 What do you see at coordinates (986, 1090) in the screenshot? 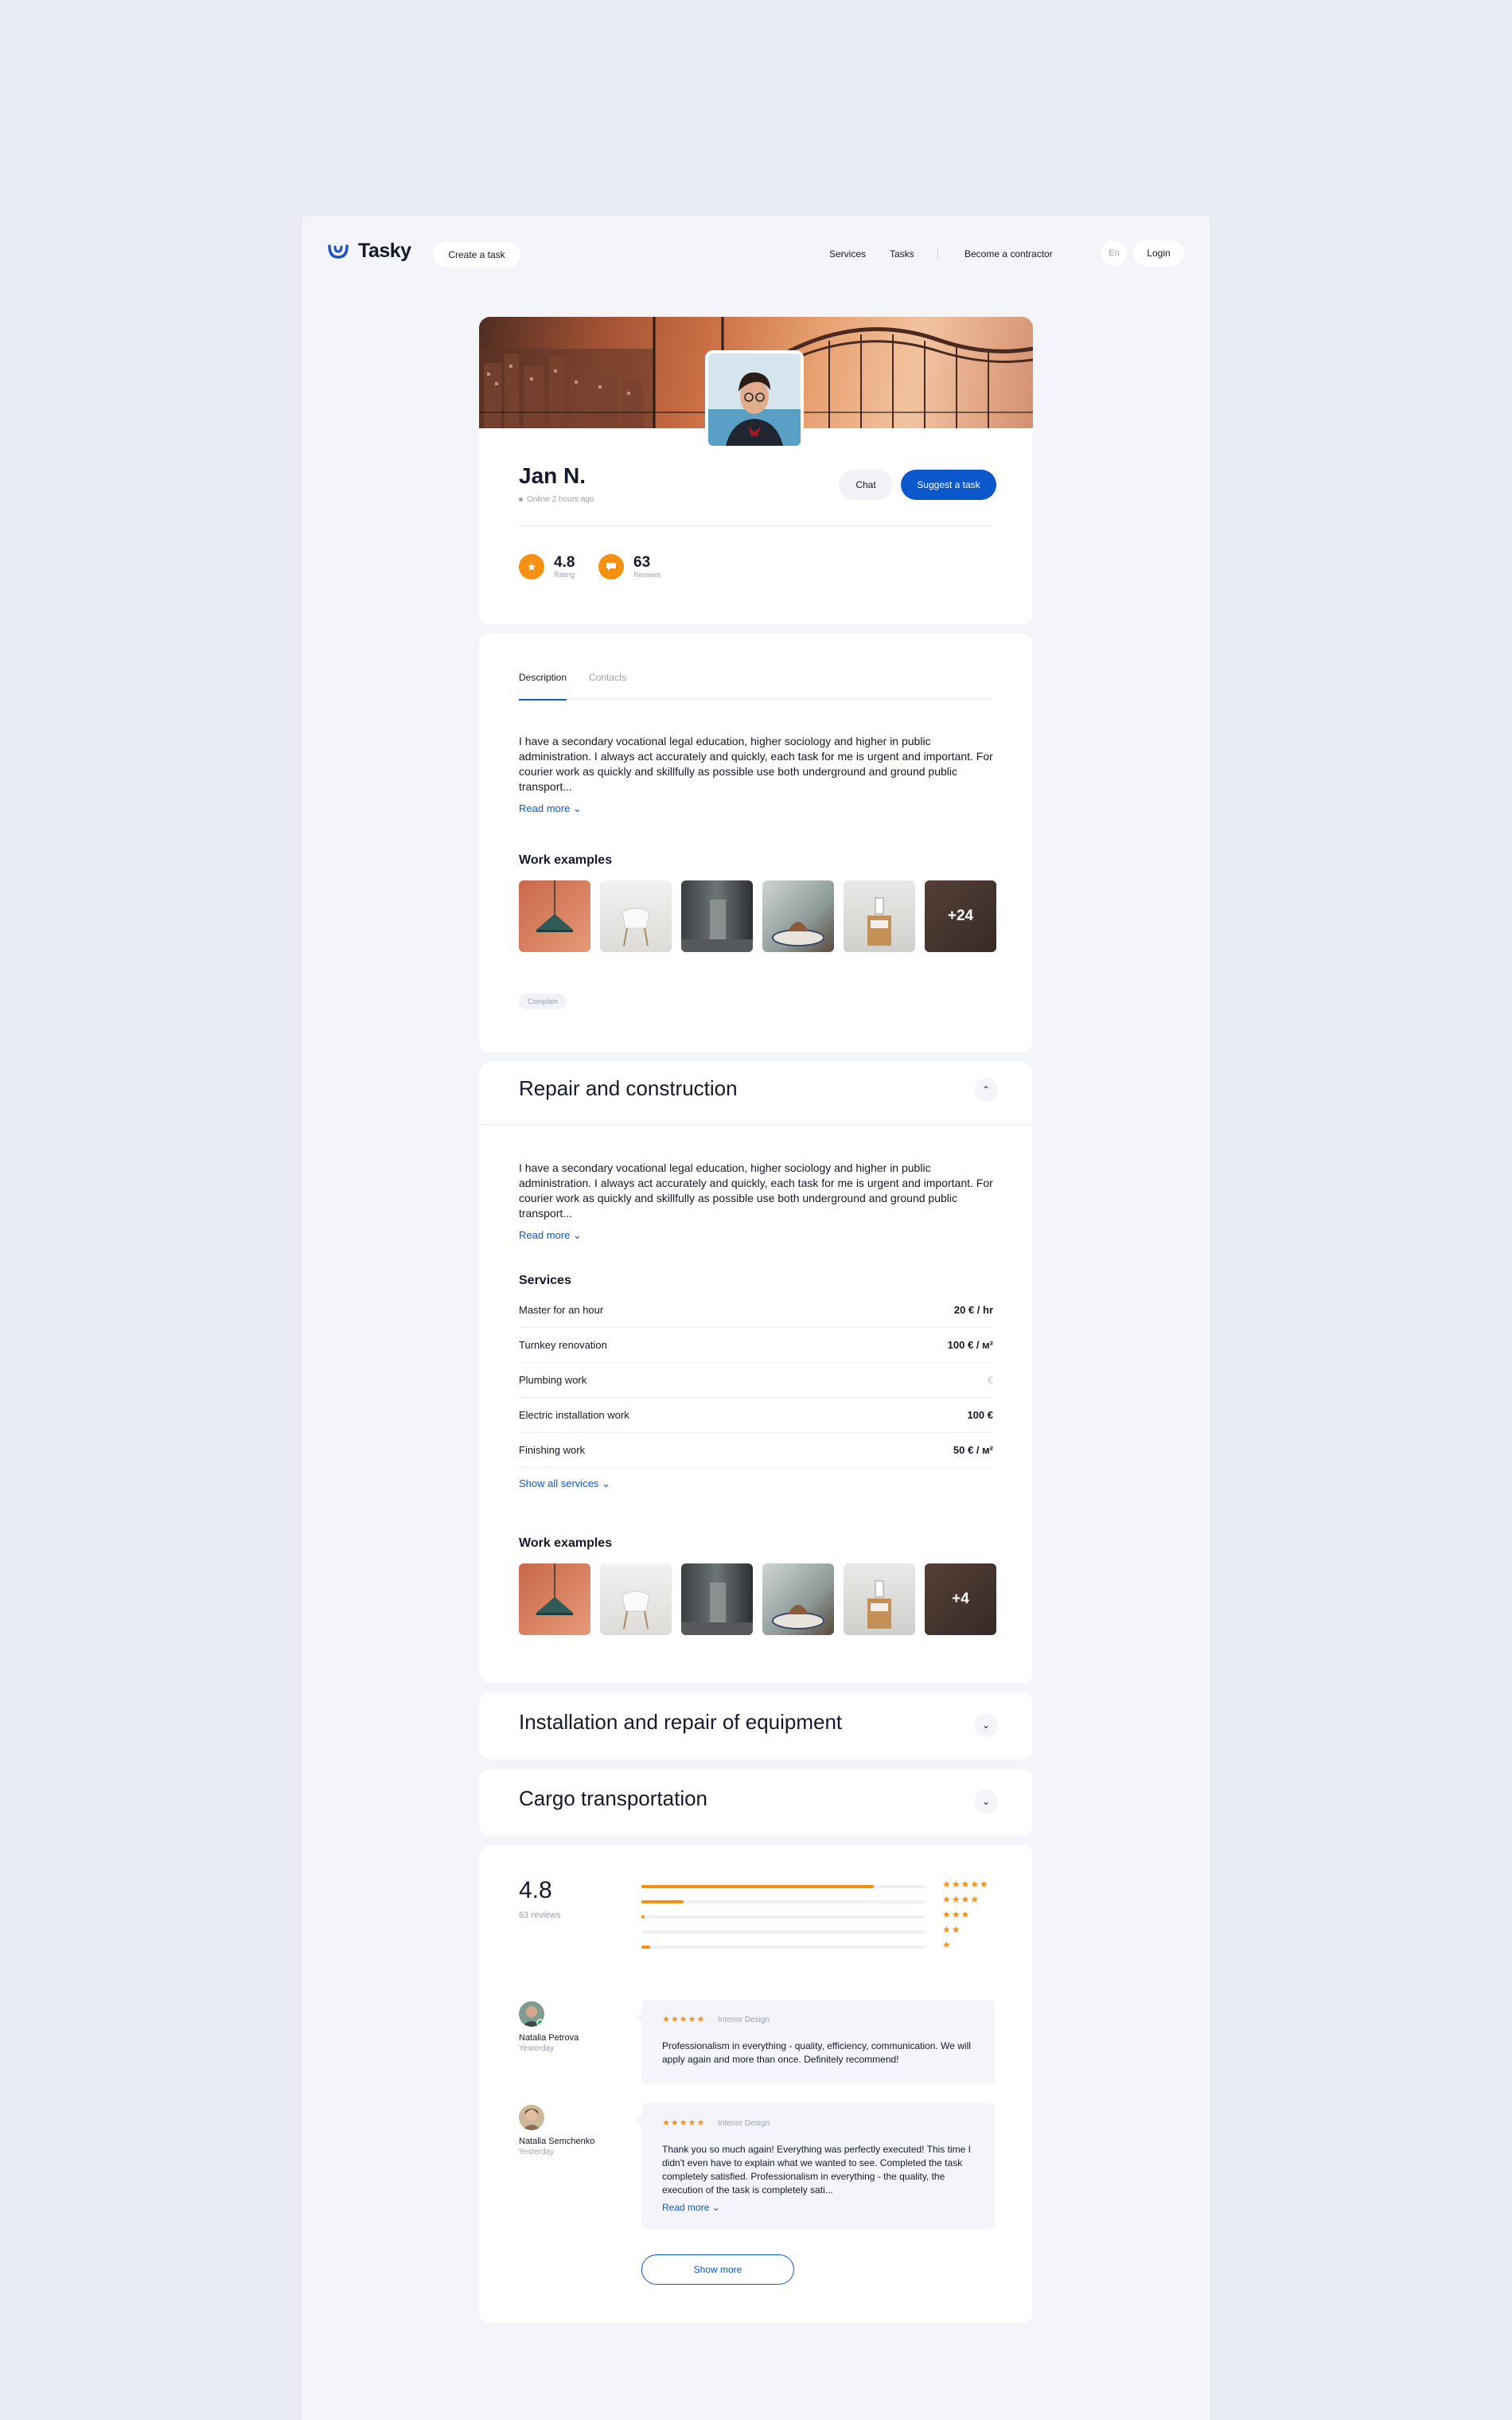
I see `chevron-up-icon: ⌃` at bounding box center [986, 1090].